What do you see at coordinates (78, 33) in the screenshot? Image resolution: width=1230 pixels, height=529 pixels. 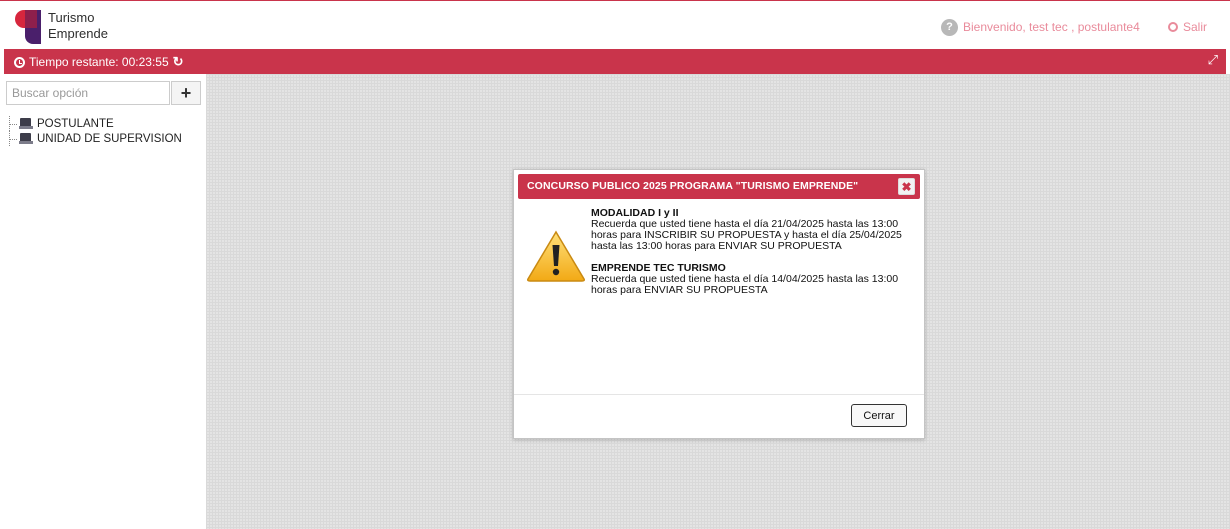 I see `logo-line-2: Emprende` at bounding box center [78, 33].